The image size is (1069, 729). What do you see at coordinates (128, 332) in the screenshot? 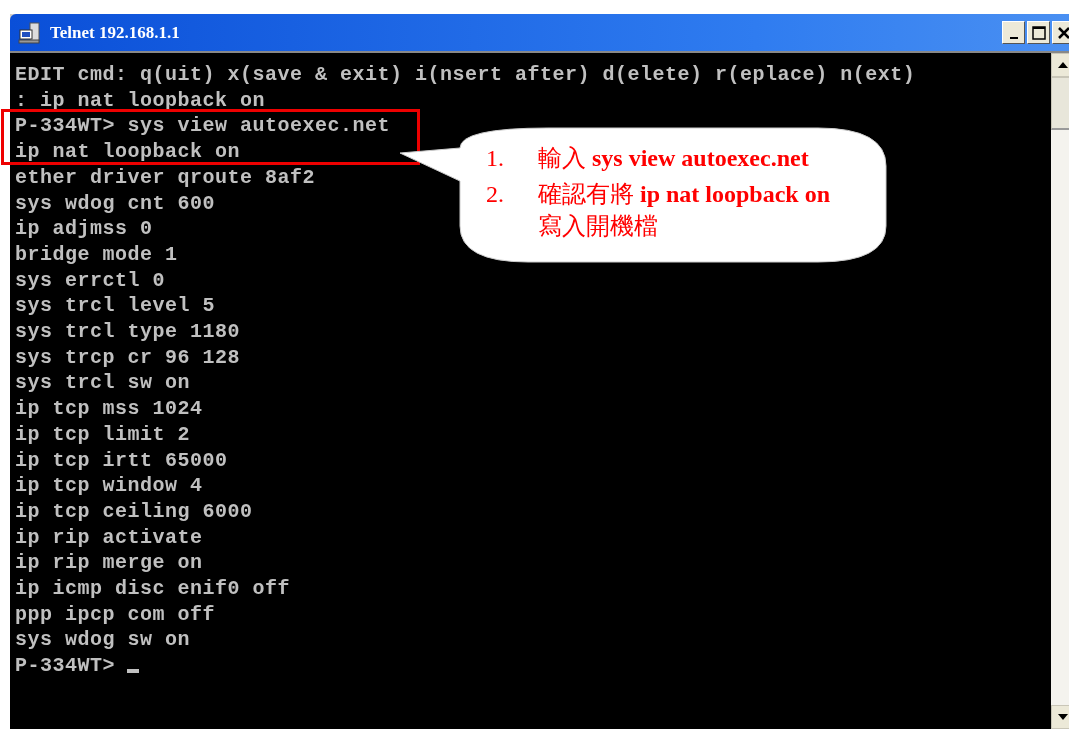
I see `terminal-line: sys trcl type 1180` at bounding box center [128, 332].